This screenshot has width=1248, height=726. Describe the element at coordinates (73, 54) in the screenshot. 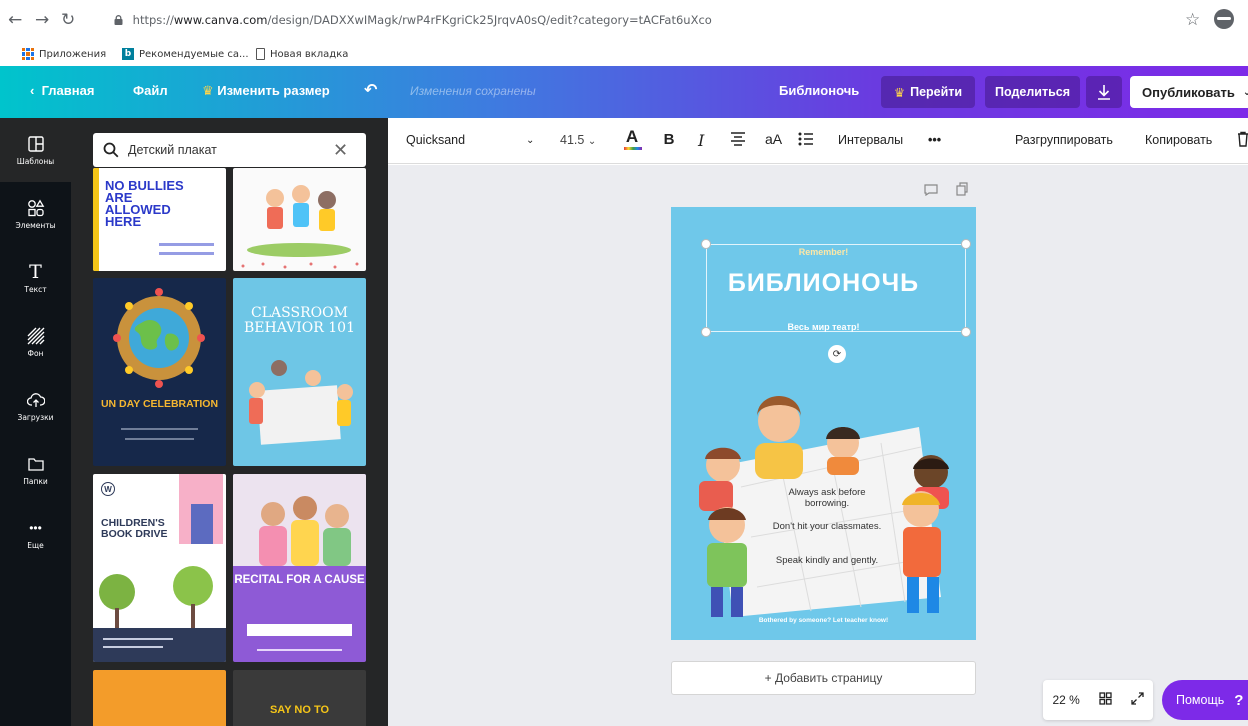

I see `bookmark-label: Приложения` at that location.